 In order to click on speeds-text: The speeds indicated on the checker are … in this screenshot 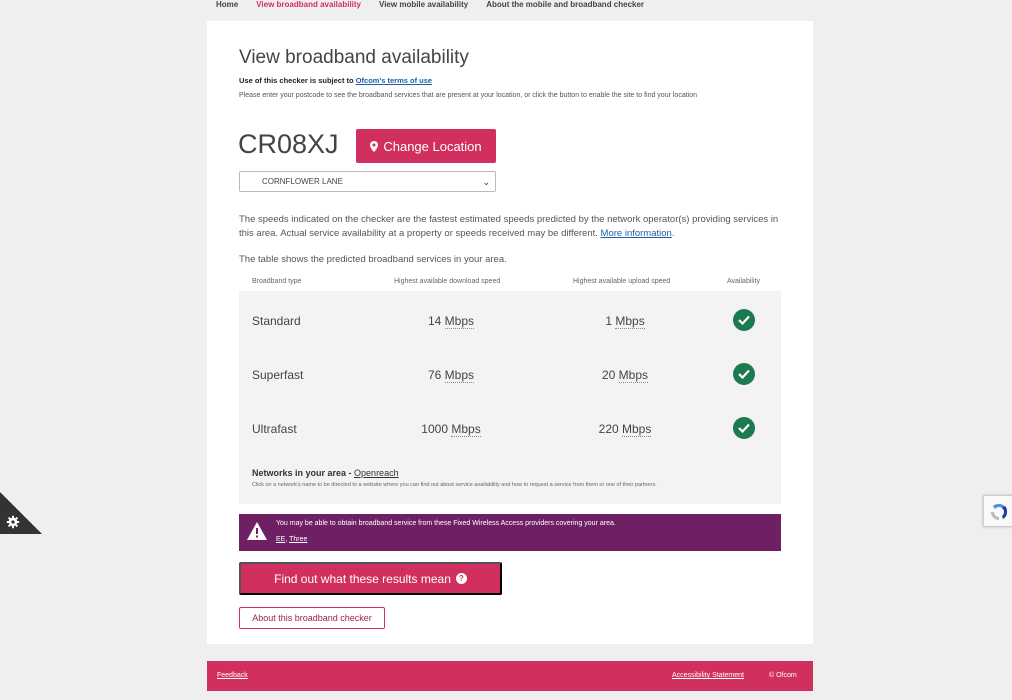, I will do `click(509, 226)`.